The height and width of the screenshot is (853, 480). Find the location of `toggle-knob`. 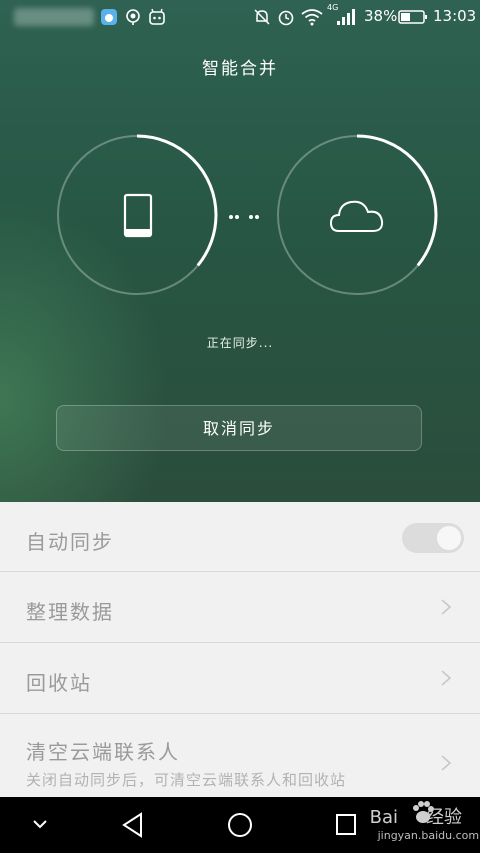

toggle-knob is located at coordinates (449, 538).